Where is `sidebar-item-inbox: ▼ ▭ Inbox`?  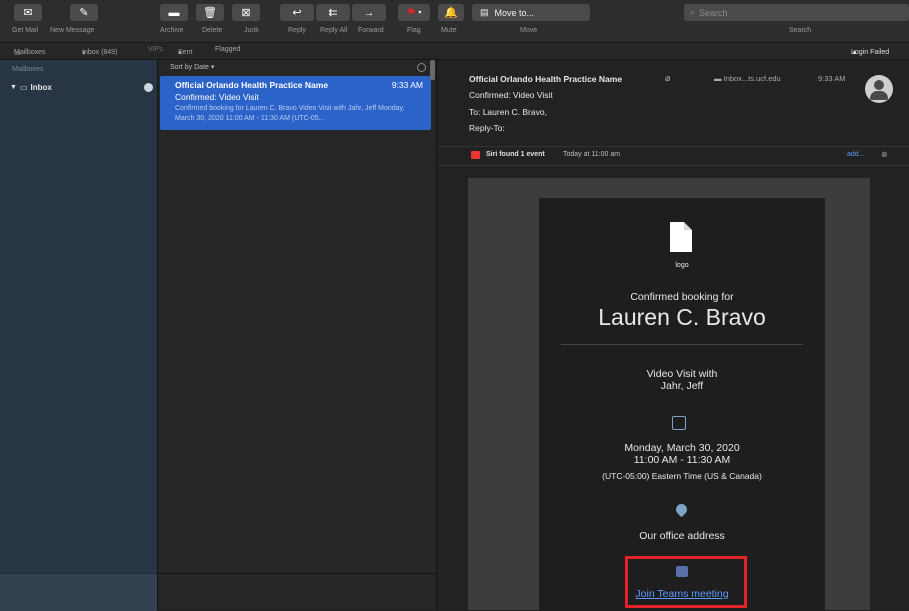 sidebar-item-inbox: ▼ ▭ Inbox is located at coordinates (83, 87).